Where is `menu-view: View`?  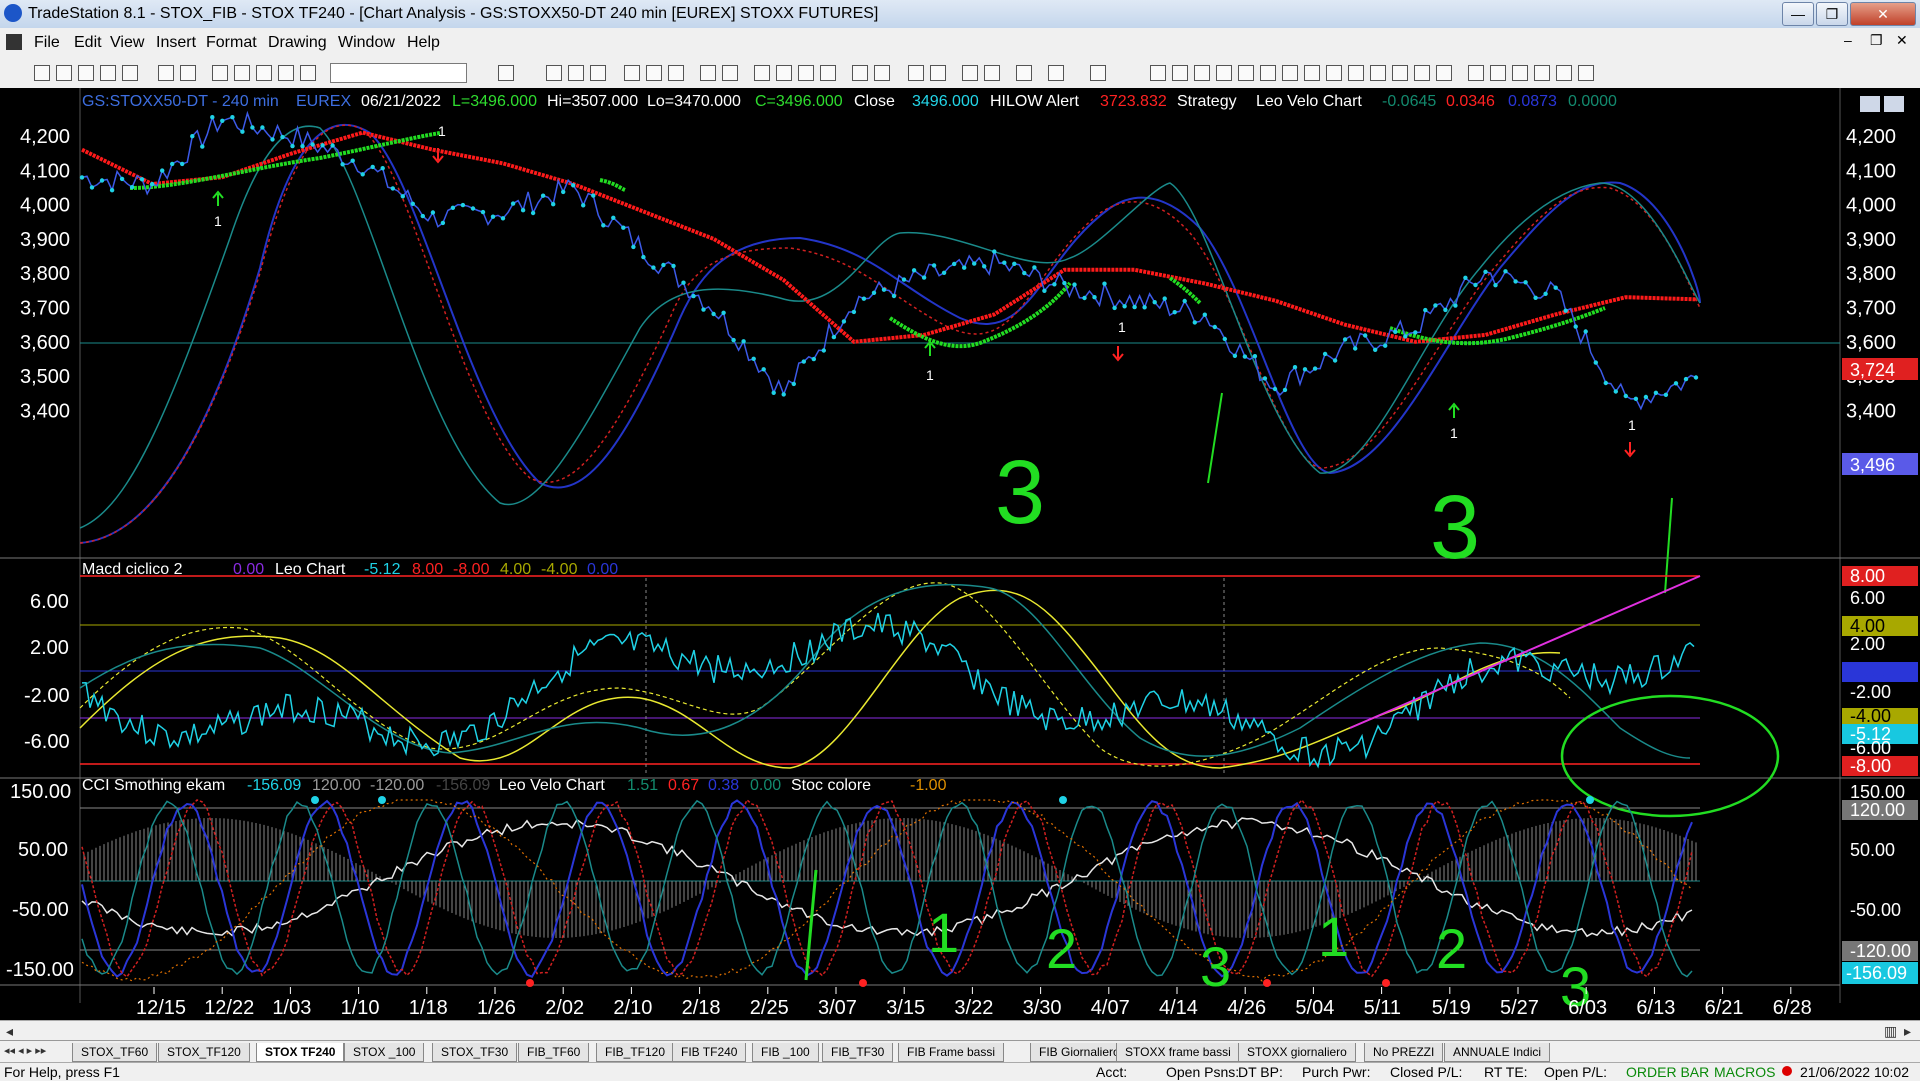
menu-view: View is located at coordinates (127, 43).